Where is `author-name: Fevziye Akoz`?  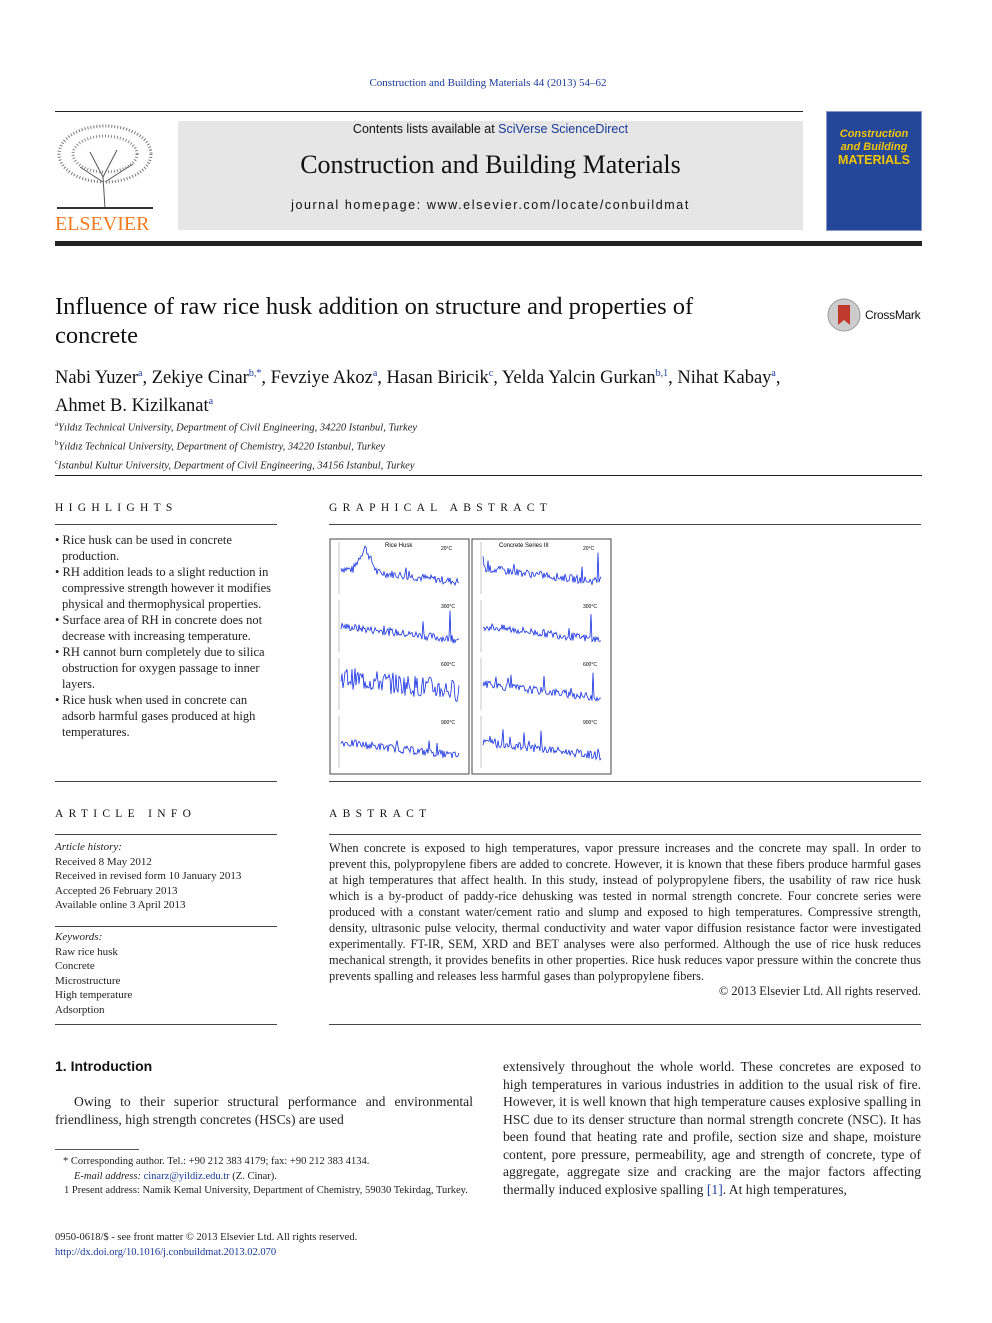
author-name: Fevziye Akoz is located at coordinates (321, 378).